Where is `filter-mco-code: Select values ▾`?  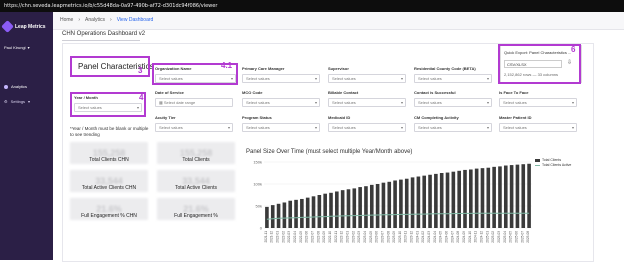
filter-mco-code: Select values ▾ is located at coordinates (281, 102).